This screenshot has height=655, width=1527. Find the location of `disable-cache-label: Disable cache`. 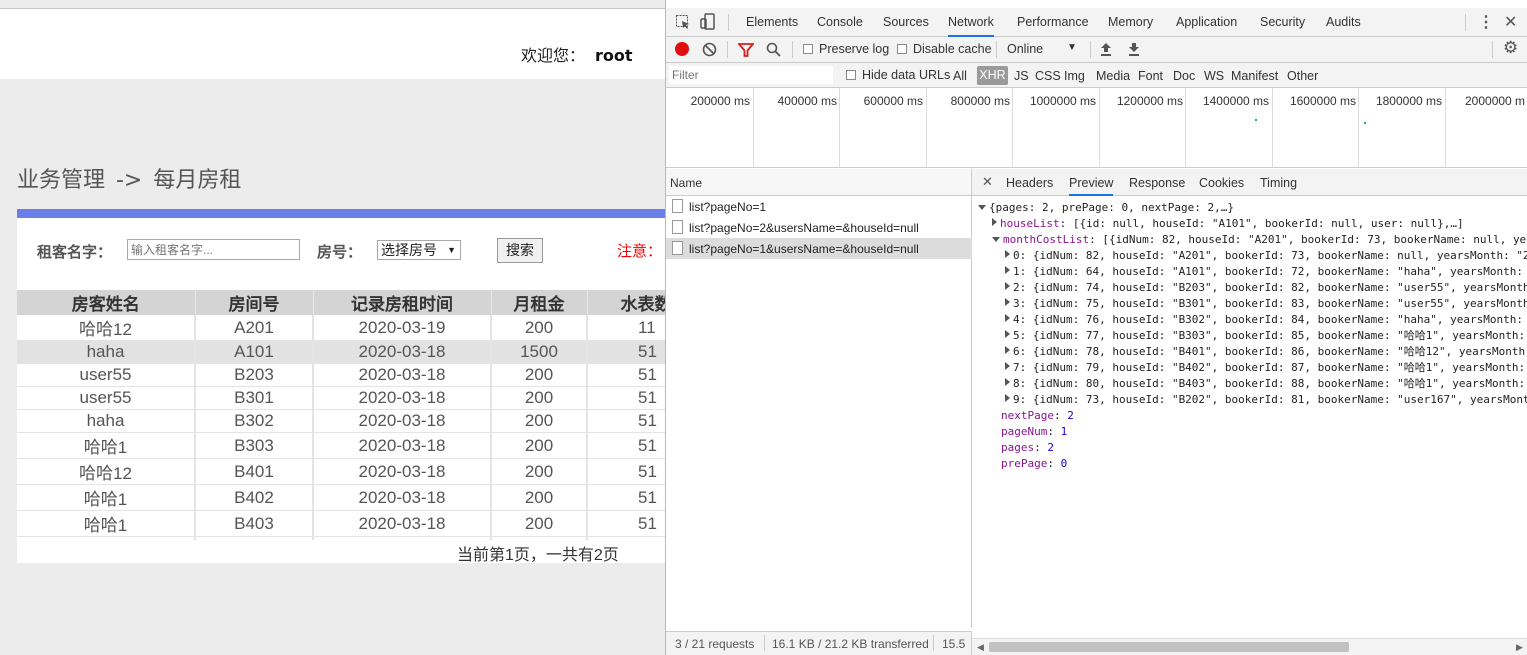

disable-cache-label: Disable cache is located at coordinates (952, 49).